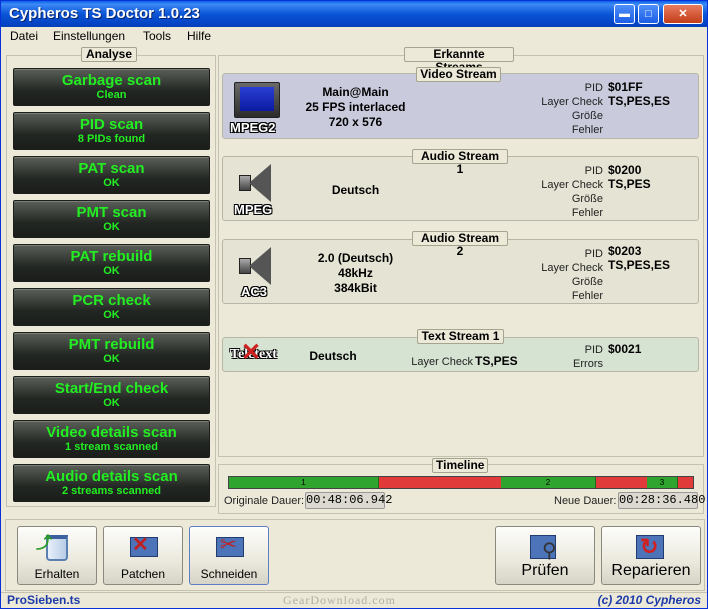 The image size is (708, 609). Describe the element at coordinates (111, 432) in the screenshot. I see `button-label: Video details scan` at that location.